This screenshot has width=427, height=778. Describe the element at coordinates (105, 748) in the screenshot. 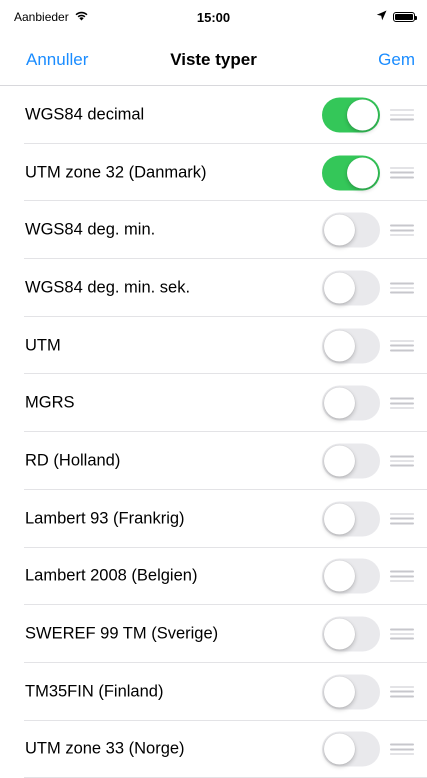

I see `list-item-label: UTM zone 33 (Norge)` at that location.